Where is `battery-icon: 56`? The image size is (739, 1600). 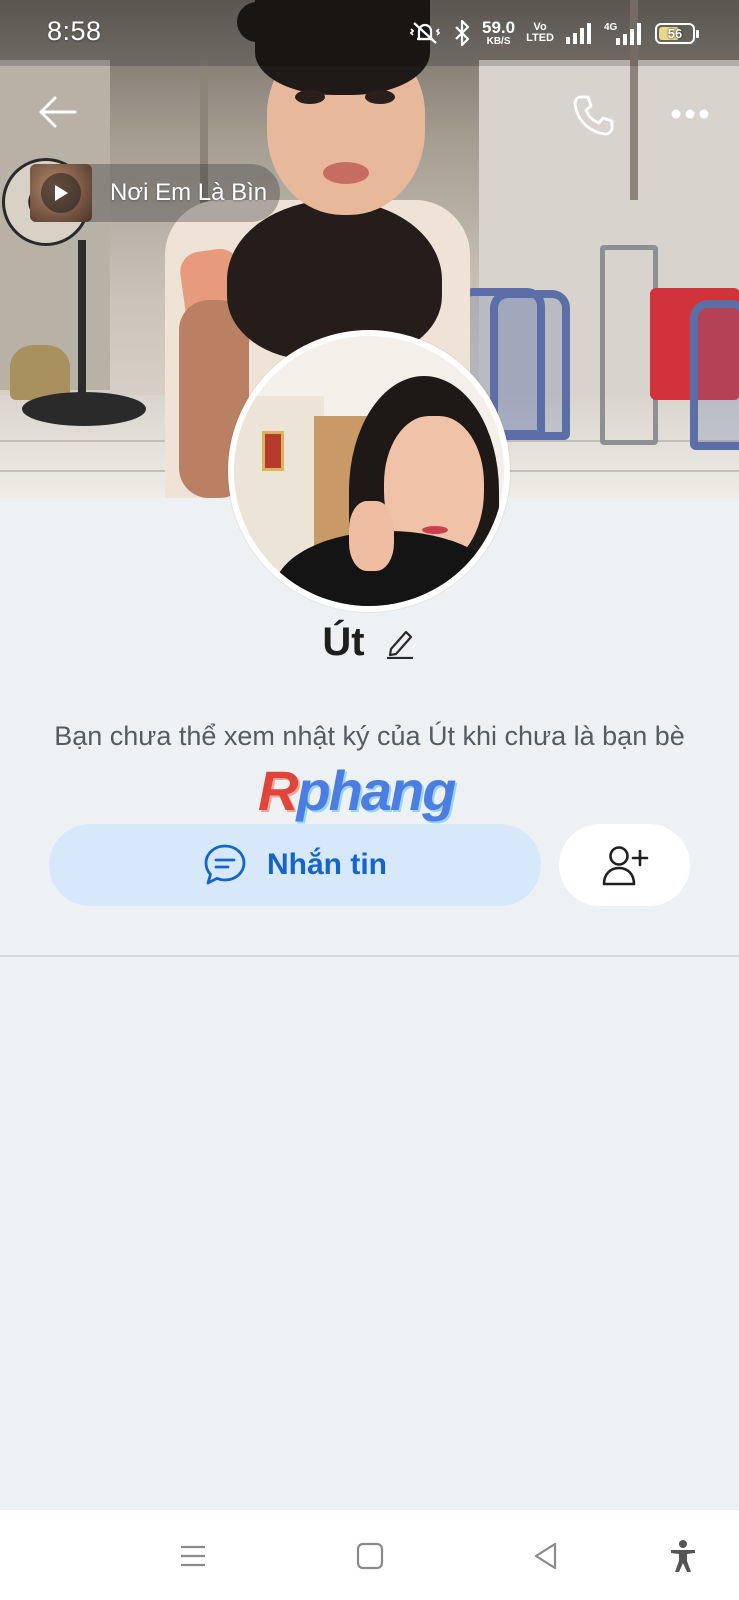 battery-icon: 56 is located at coordinates (677, 33).